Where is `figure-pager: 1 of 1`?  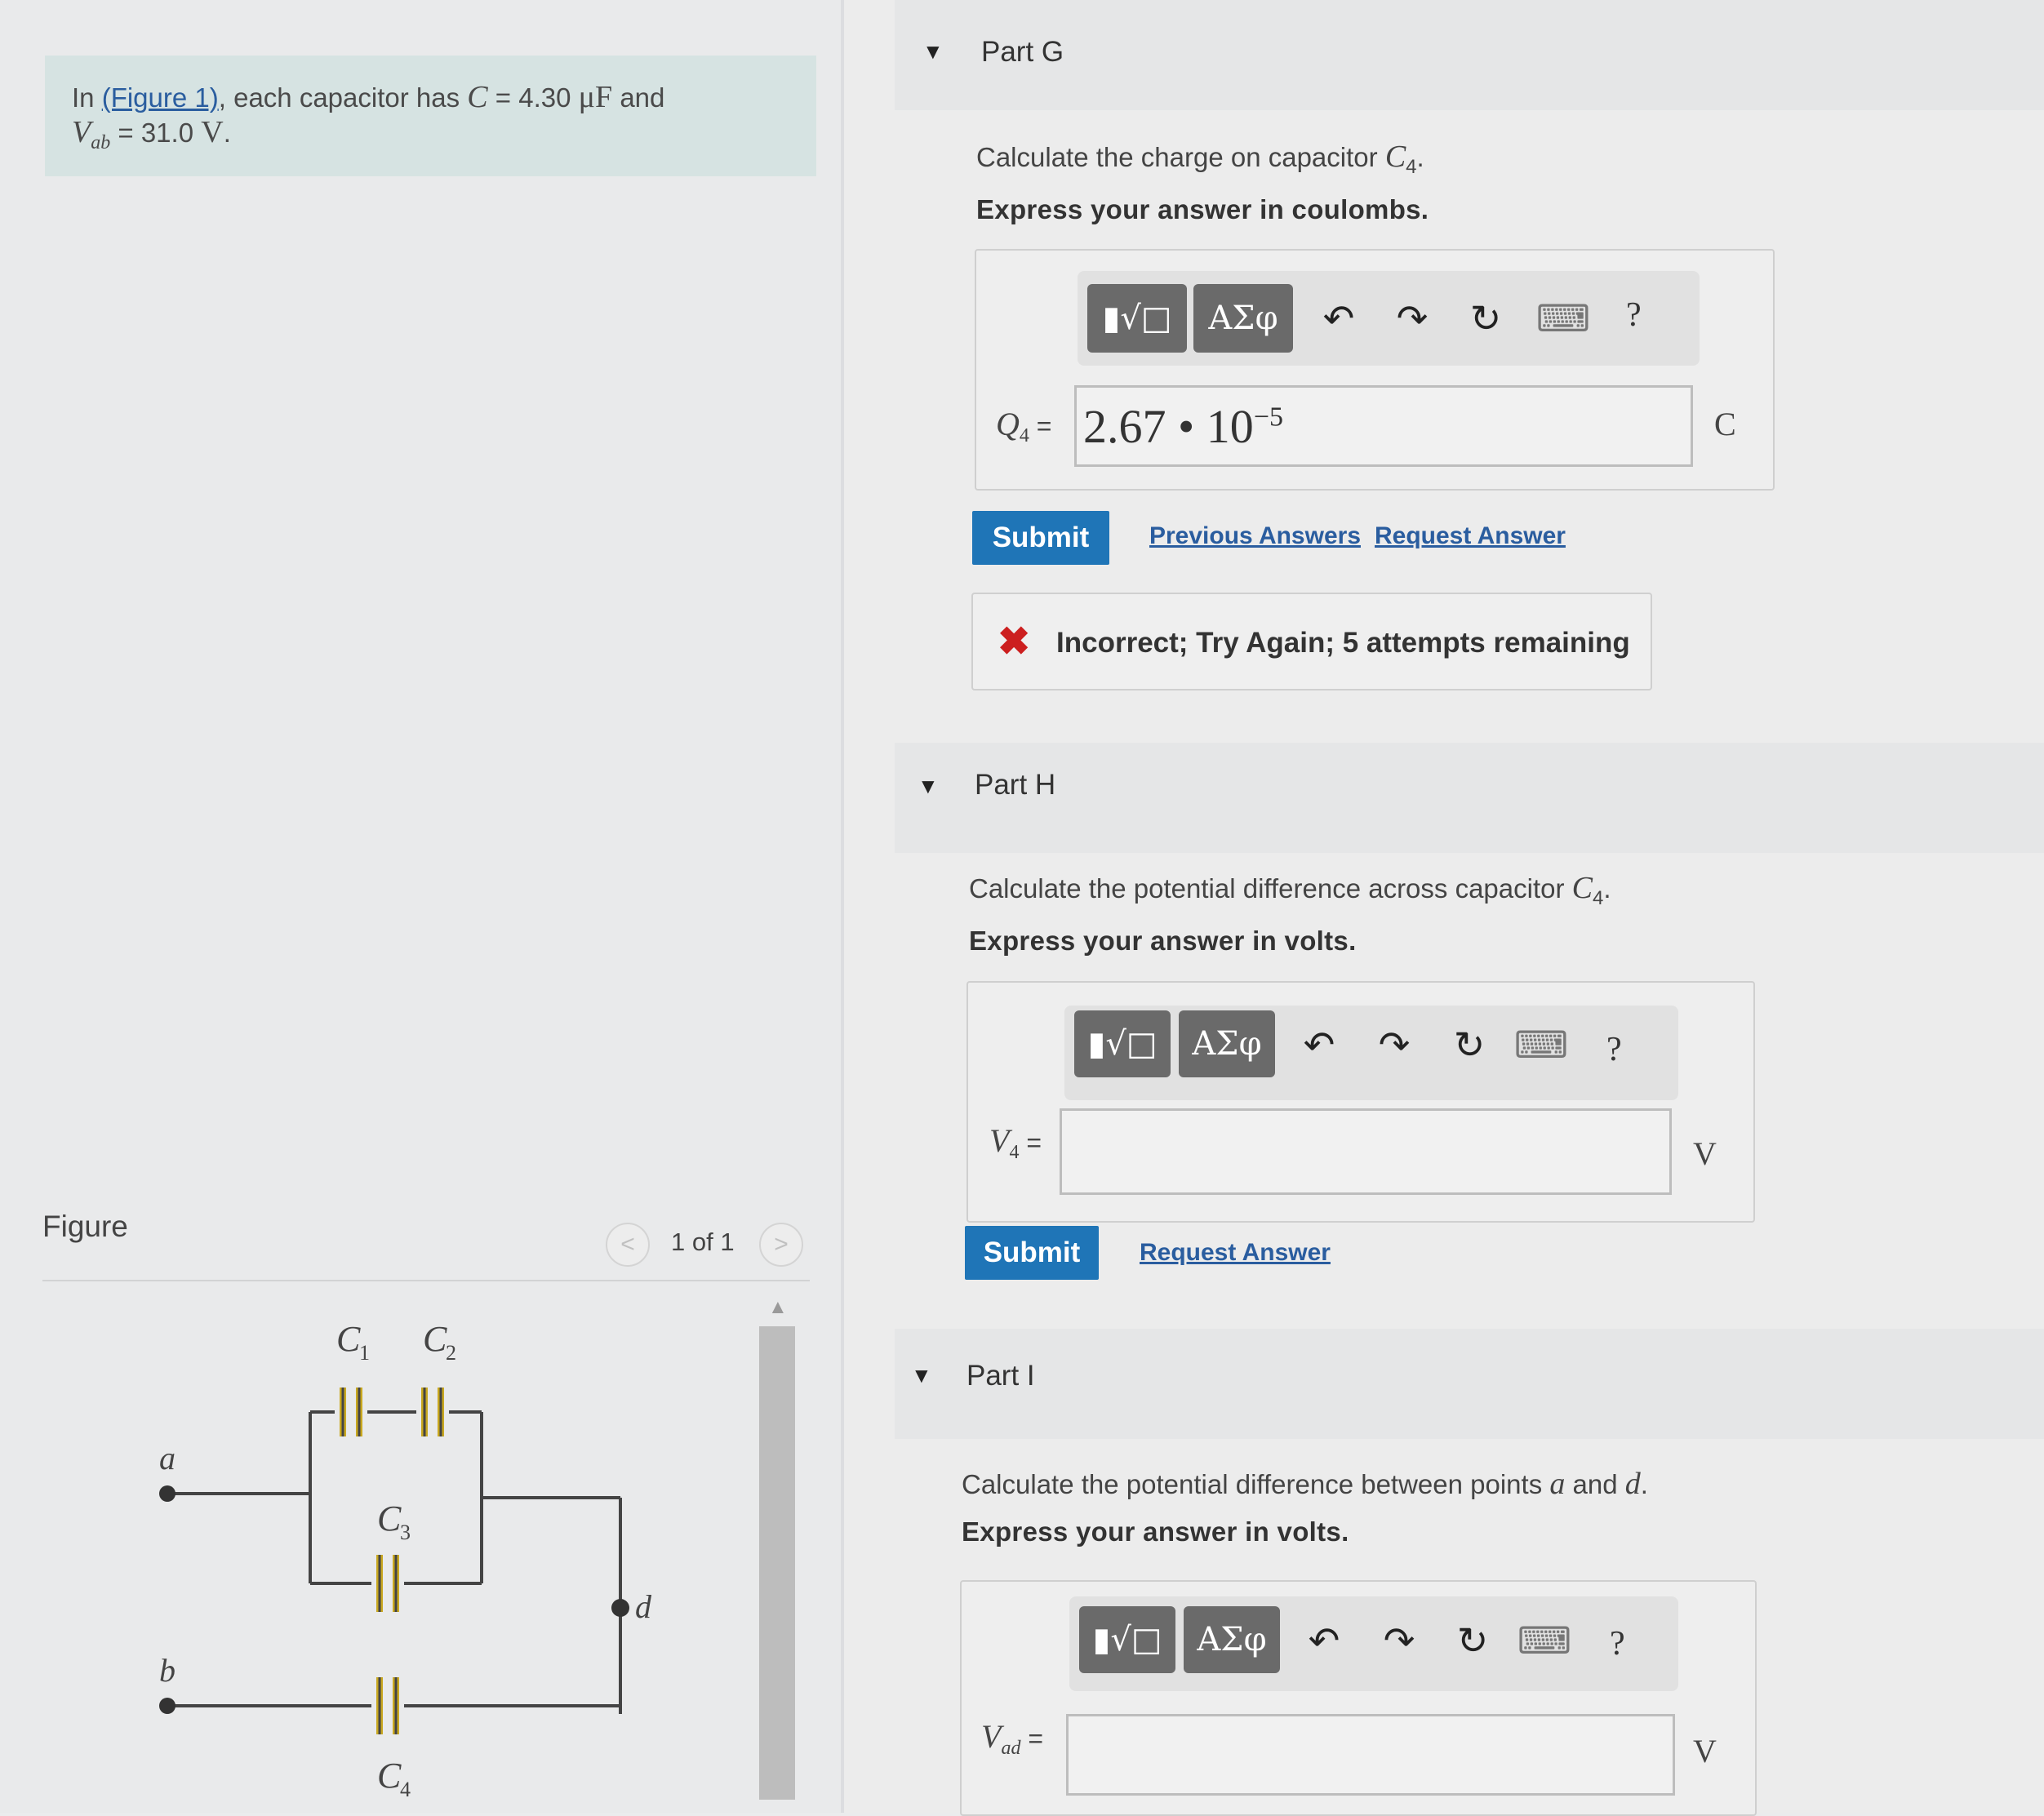
figure-pager: 1 of 1 is located at coordinates (703, 1242).